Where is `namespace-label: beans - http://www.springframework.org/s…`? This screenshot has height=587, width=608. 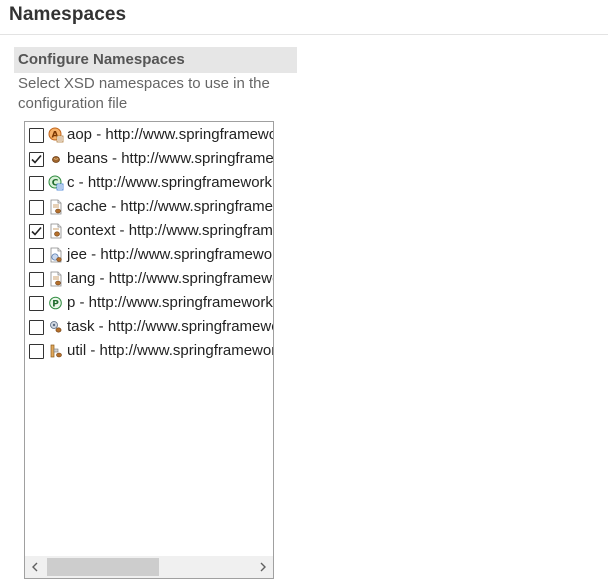 namespace-label: beans - http://www.springframework.org/s… is located at coordinates (170, 158).